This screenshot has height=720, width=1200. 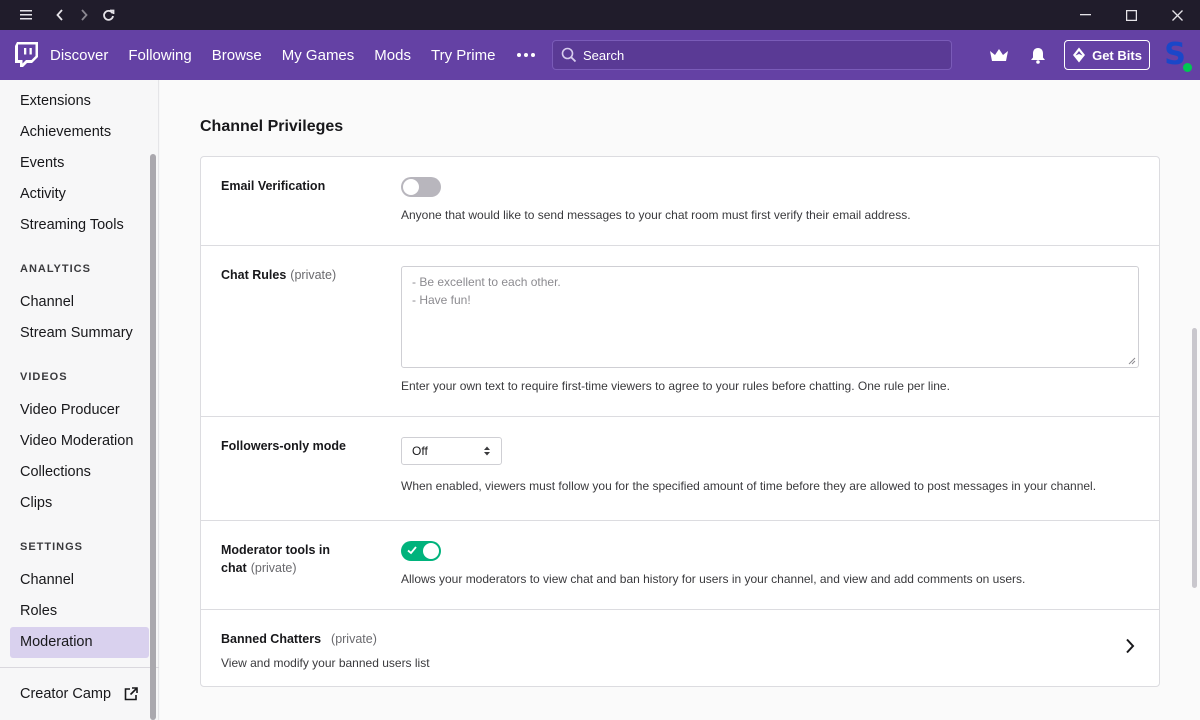 What do you see at coordinates (47, 302) in the screenshot?
I see `sidebar-item-analytics-channel: Channel` at bounding box center [47, 302].